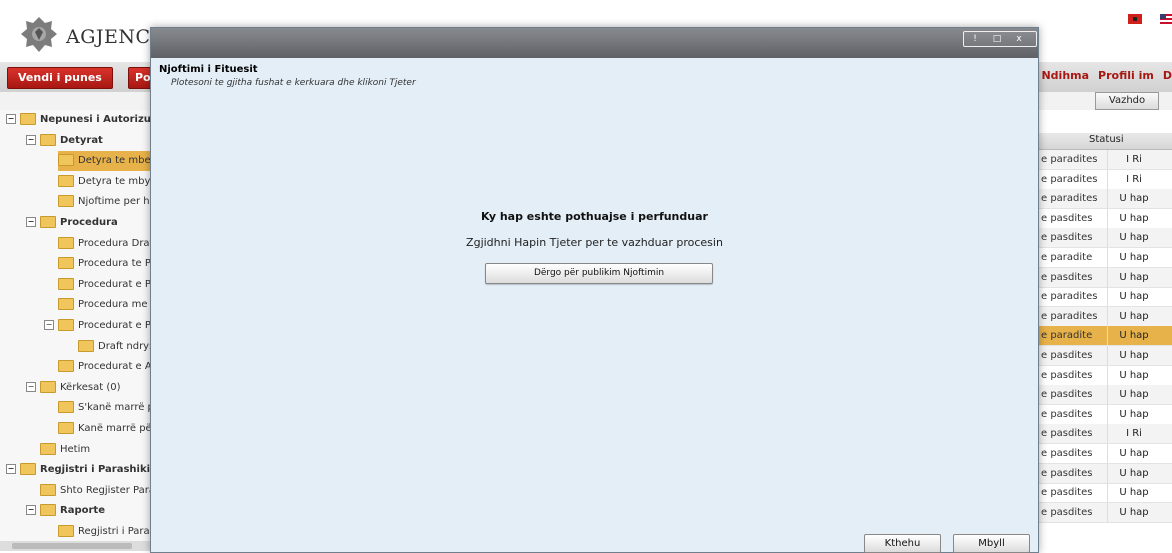 This screenshot has width=1172, height=553. What do you see at coordinates (88, 388) in the screenshot?
I see `tree-item: − Kërkesat (0)` at bounding box center [88, 388].